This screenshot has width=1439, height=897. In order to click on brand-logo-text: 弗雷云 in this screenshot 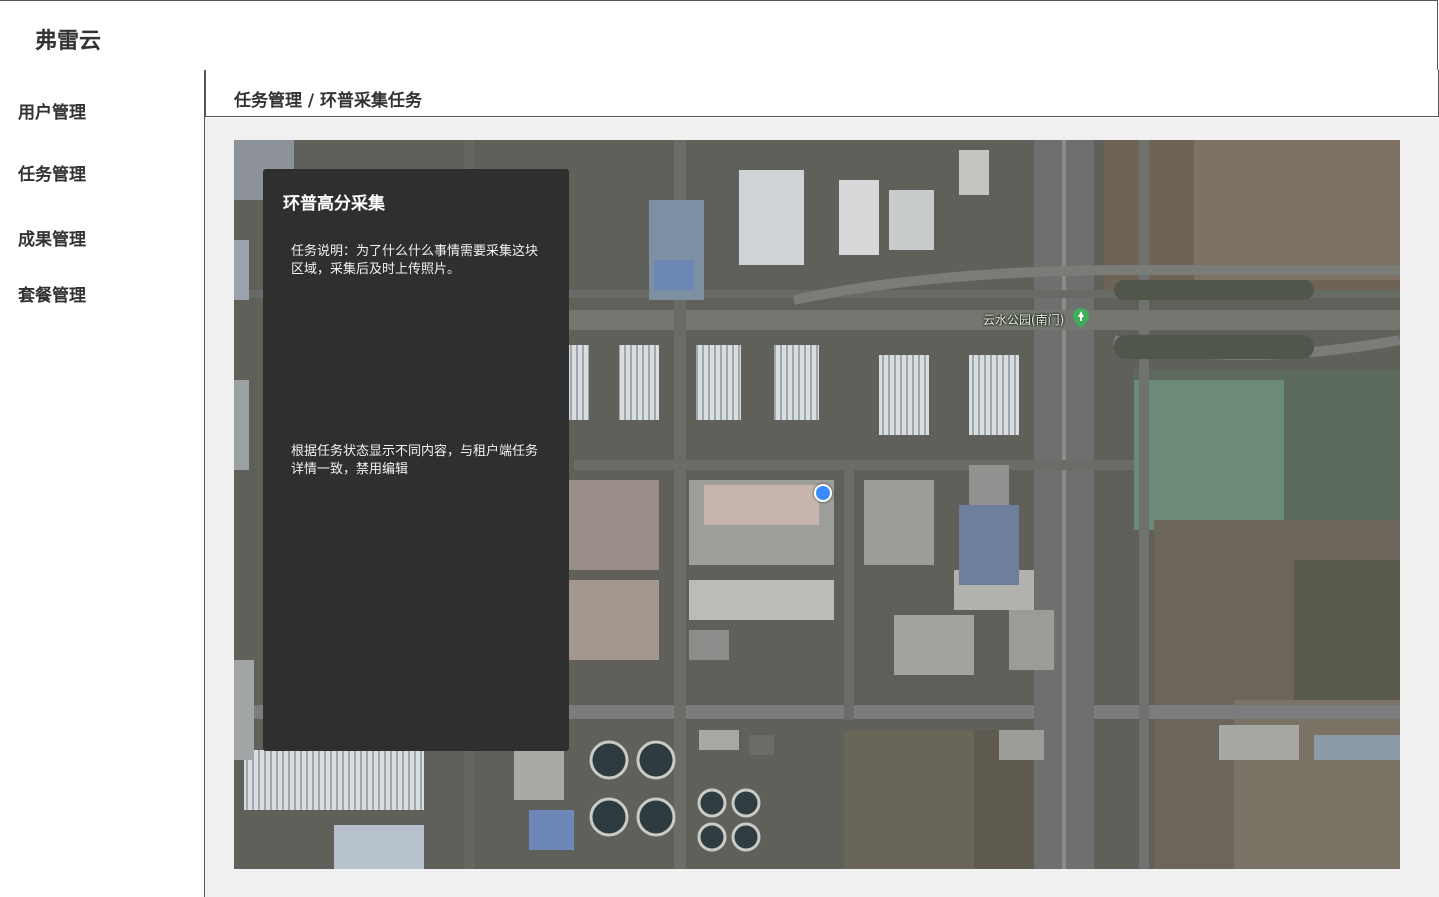, I will do `click(68, 41)`.